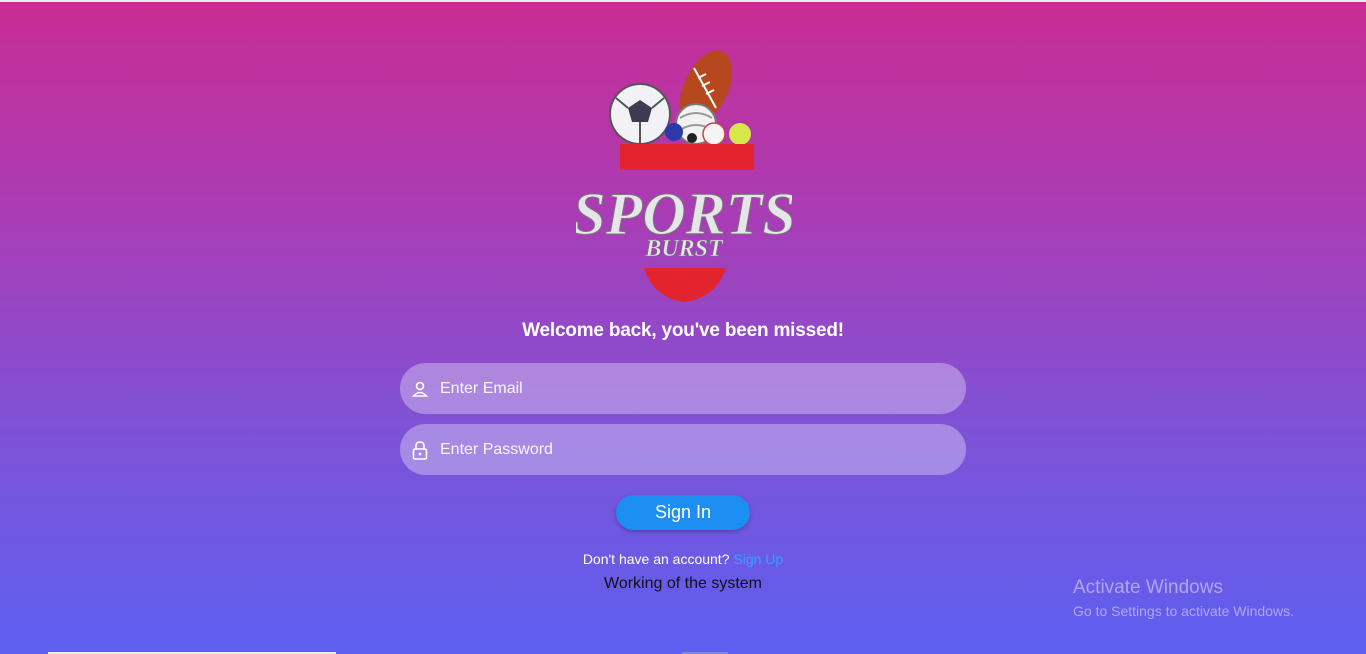 The image size is (1366, 654). I want to click on top-border, so click(683, 1).